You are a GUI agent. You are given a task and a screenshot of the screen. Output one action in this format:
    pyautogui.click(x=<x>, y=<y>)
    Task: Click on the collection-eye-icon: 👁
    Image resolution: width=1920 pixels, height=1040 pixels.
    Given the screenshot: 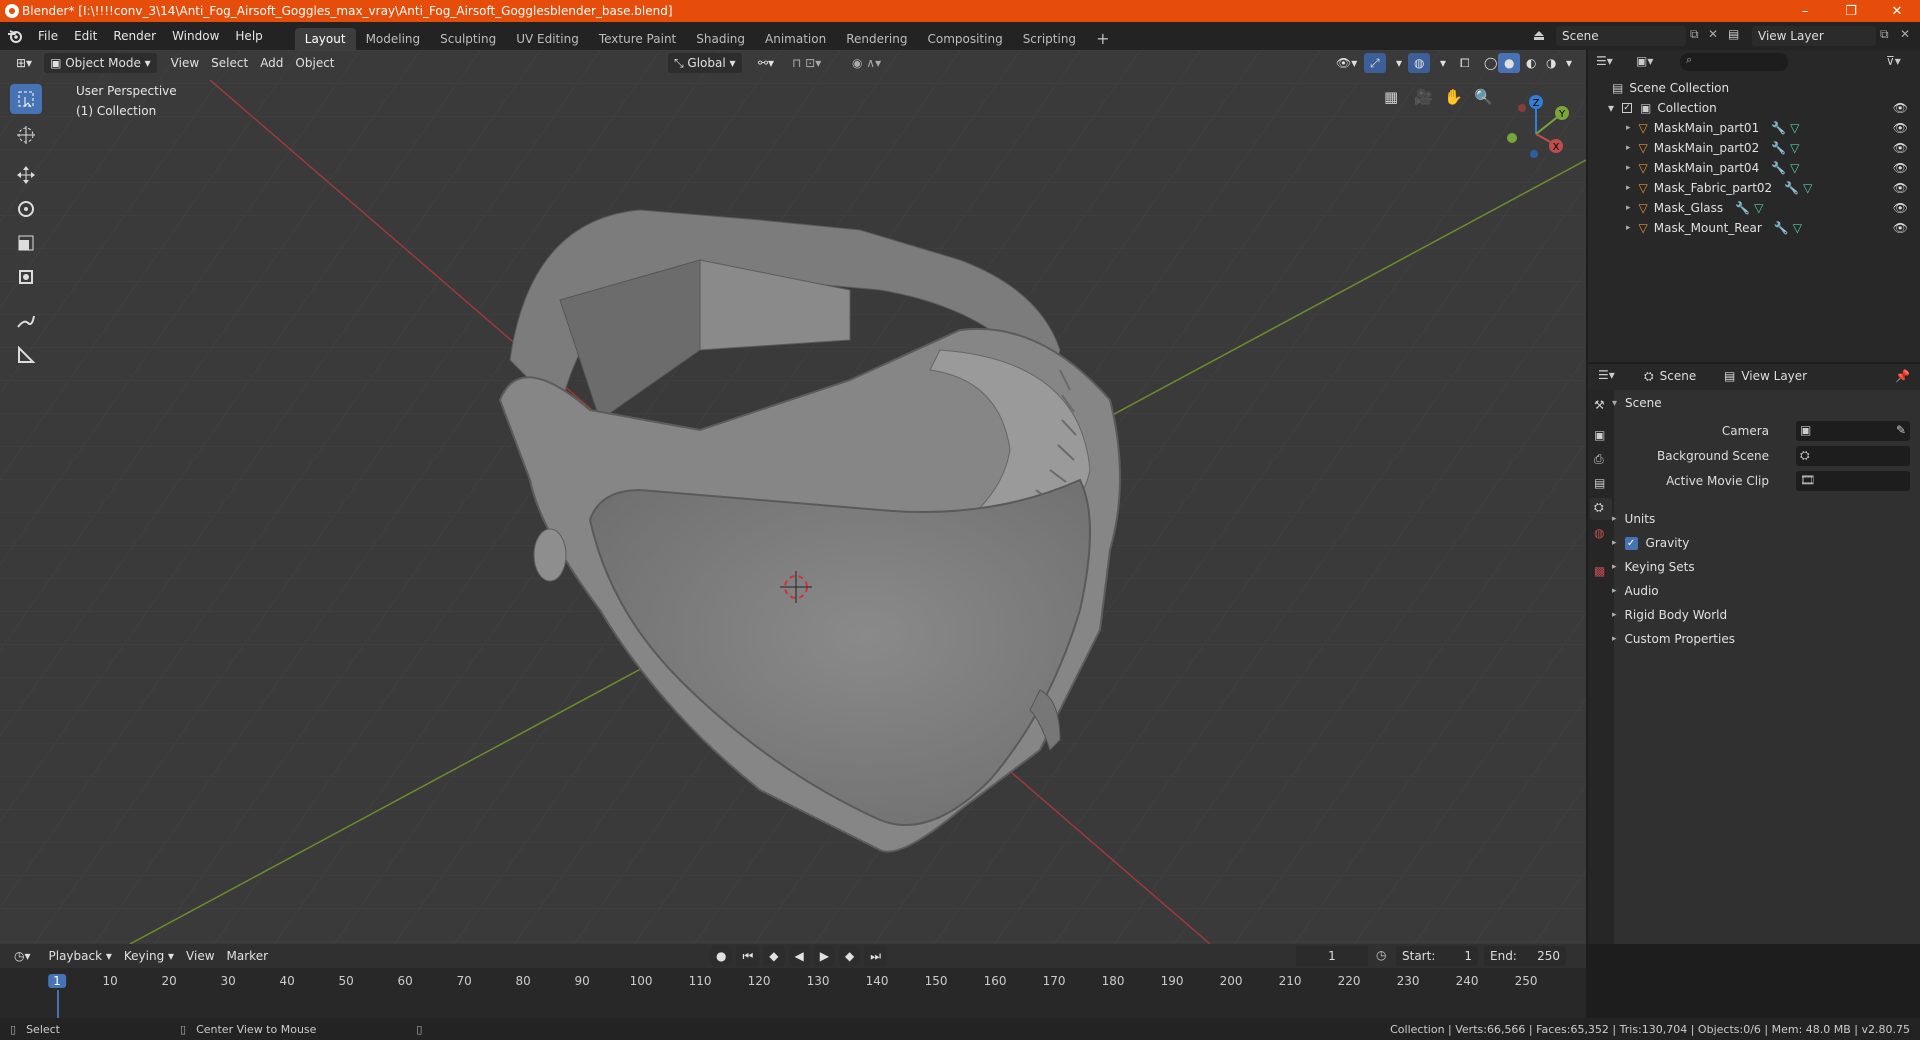 What is the action you would take?
    pyautogui.click(x=1900, y=108)
    